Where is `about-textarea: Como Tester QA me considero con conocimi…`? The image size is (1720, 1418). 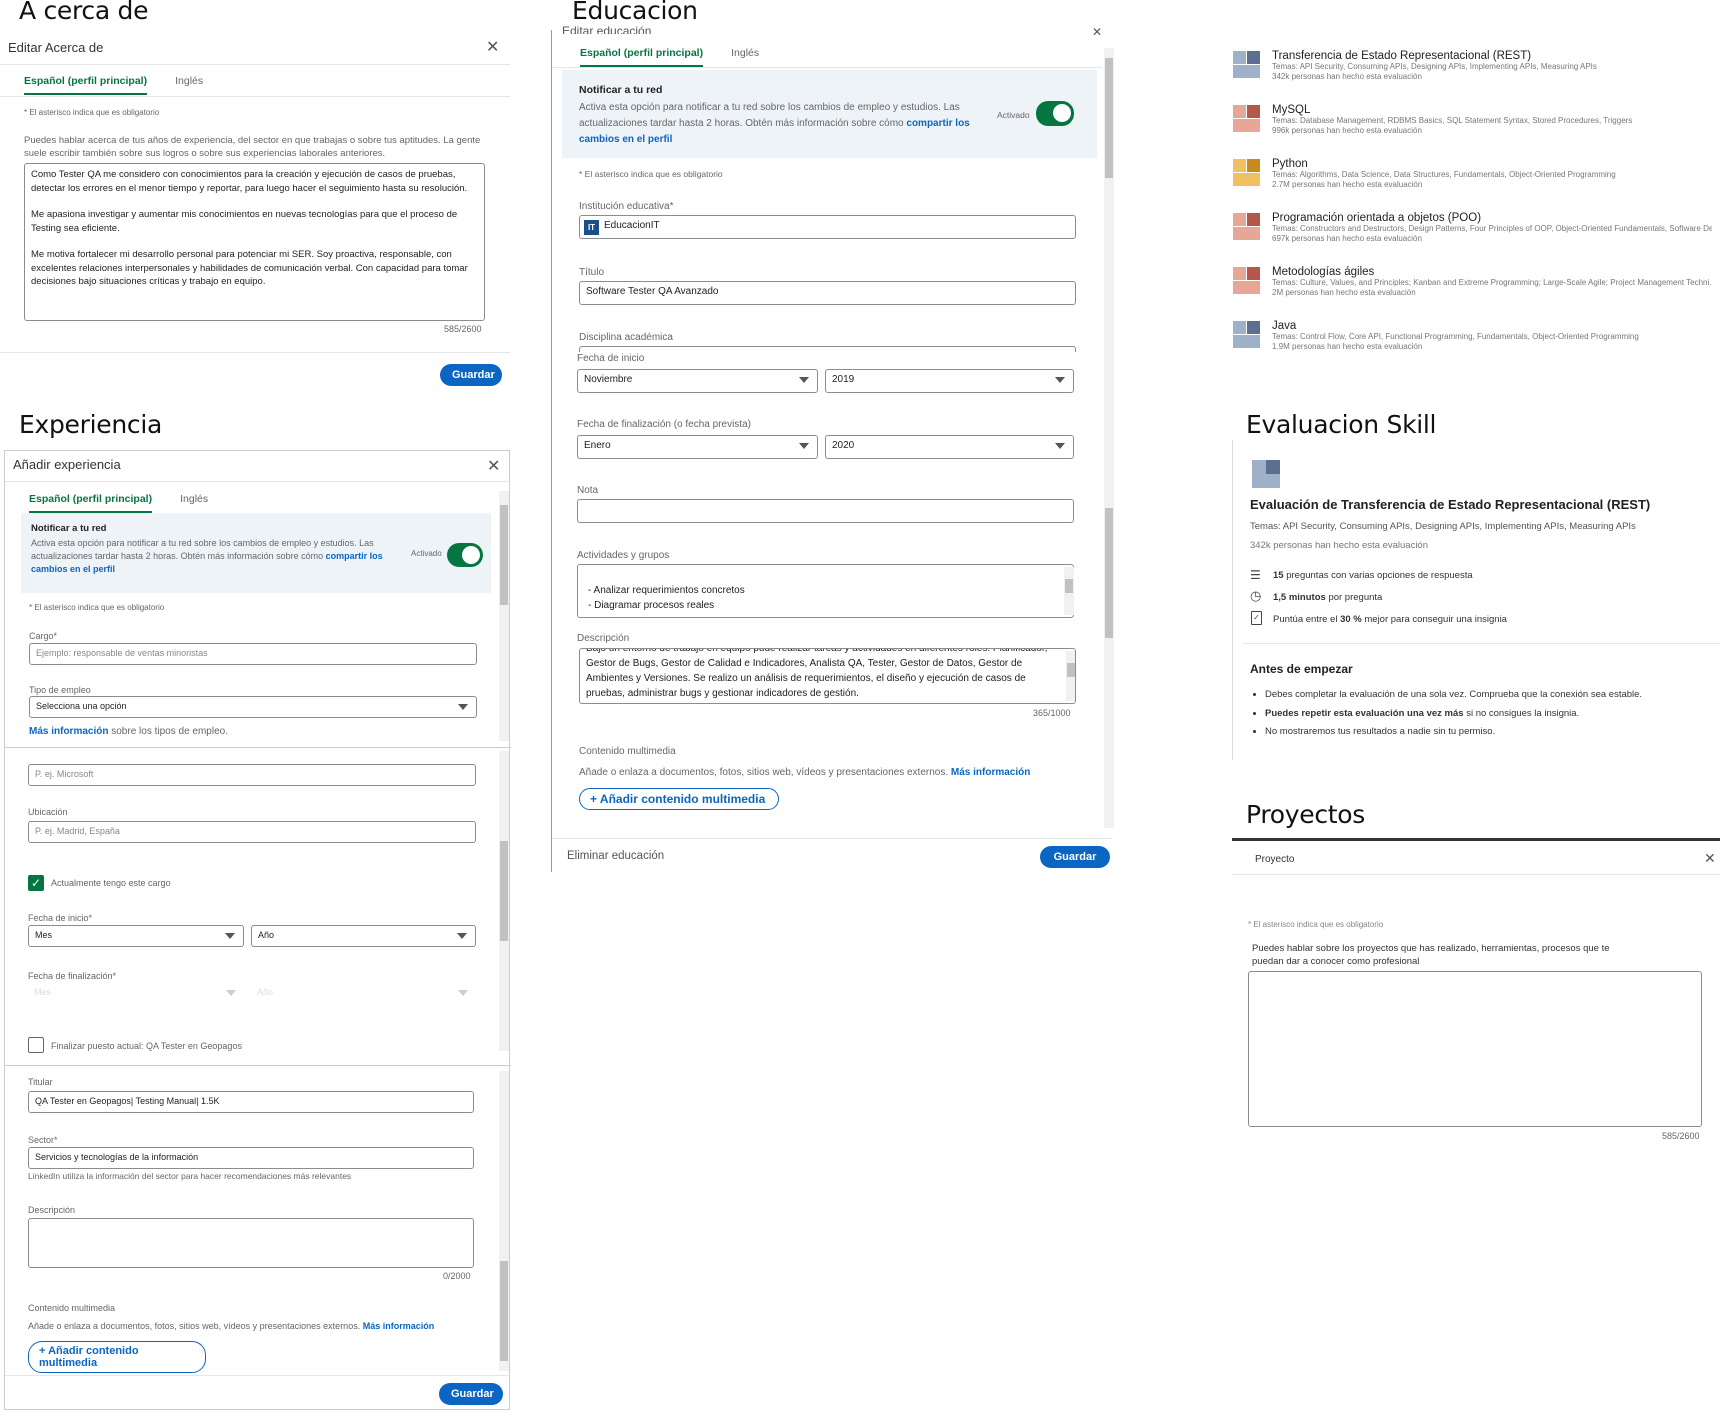 about-textarea: Como Tester QA me considero con conocimi… is located at coordinates (254, 242).